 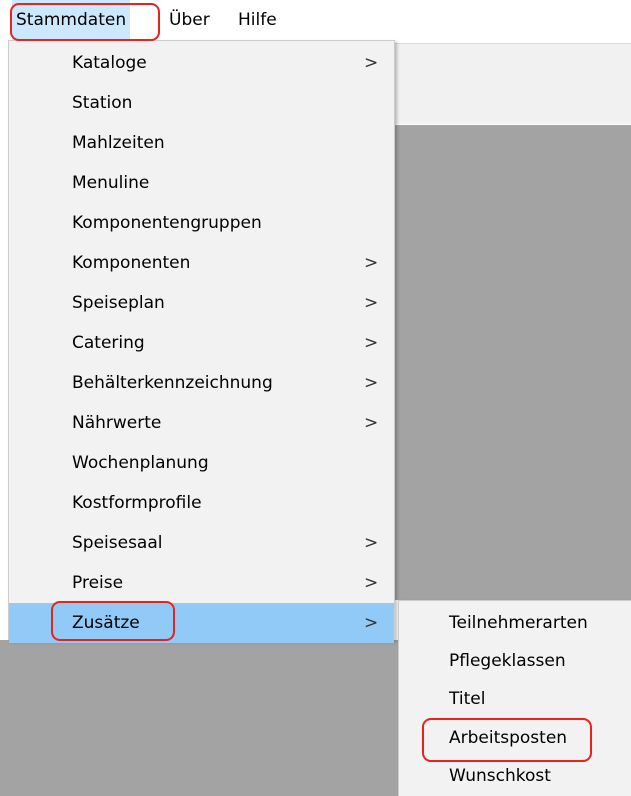 I want to click on menu-bar: Stammdaten Über Hilfe, so click(x=315, y=20).